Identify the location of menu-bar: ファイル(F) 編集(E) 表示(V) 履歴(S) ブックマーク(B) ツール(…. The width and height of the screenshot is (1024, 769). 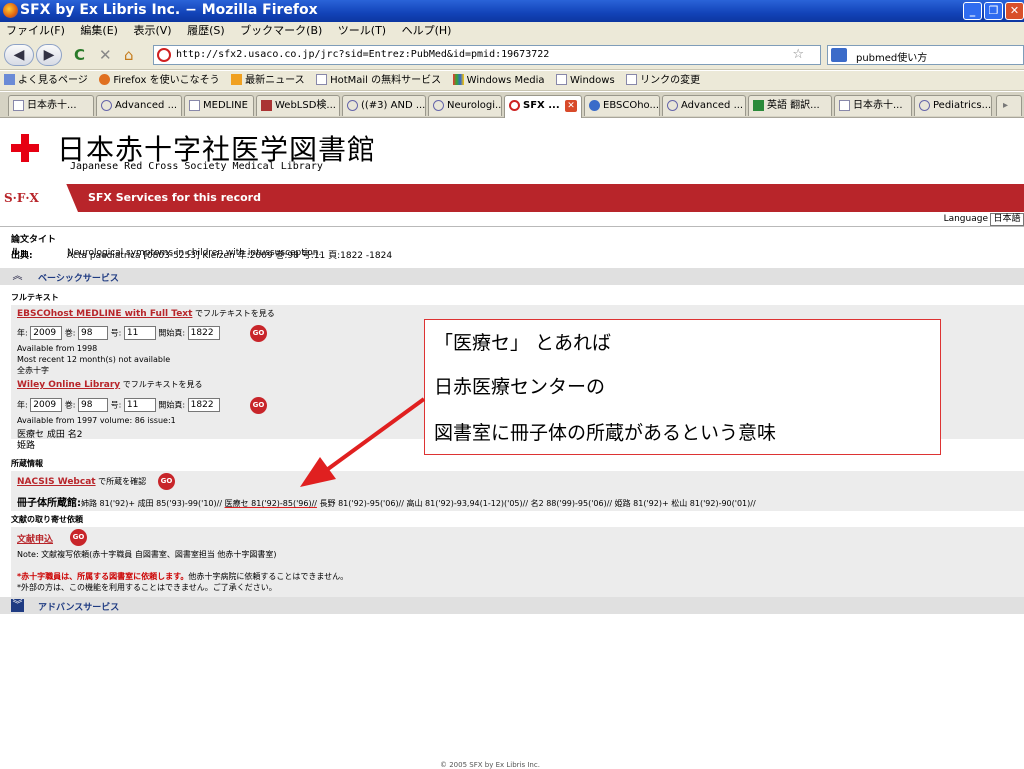
(512, 31).